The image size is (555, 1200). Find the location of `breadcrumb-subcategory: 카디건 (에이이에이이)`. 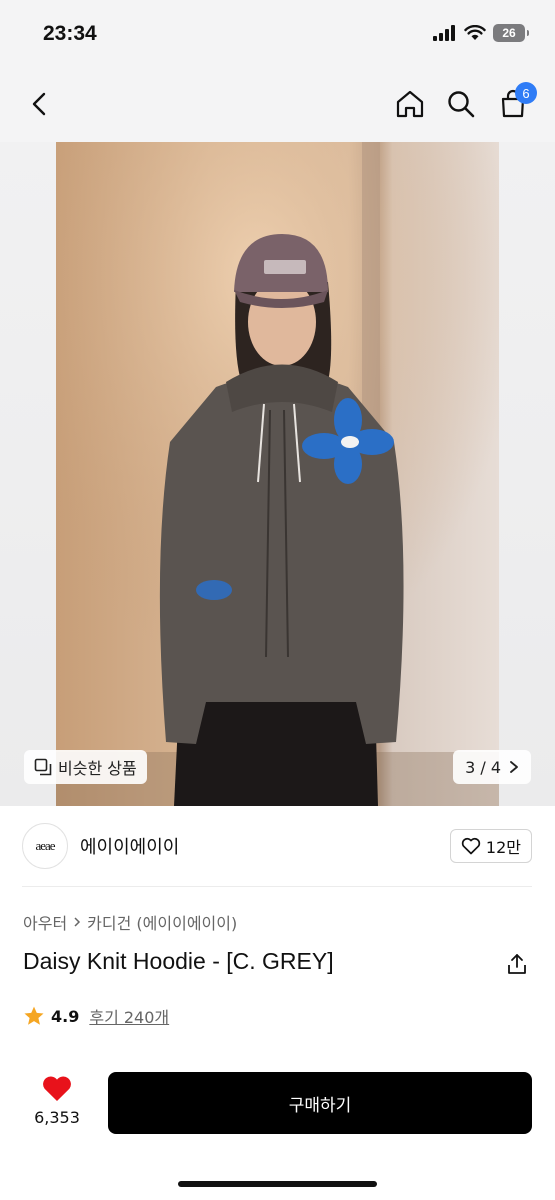

breadcrumb-subcategory: 카디건 (에이이에이이) is located at coordinates (162, 922).